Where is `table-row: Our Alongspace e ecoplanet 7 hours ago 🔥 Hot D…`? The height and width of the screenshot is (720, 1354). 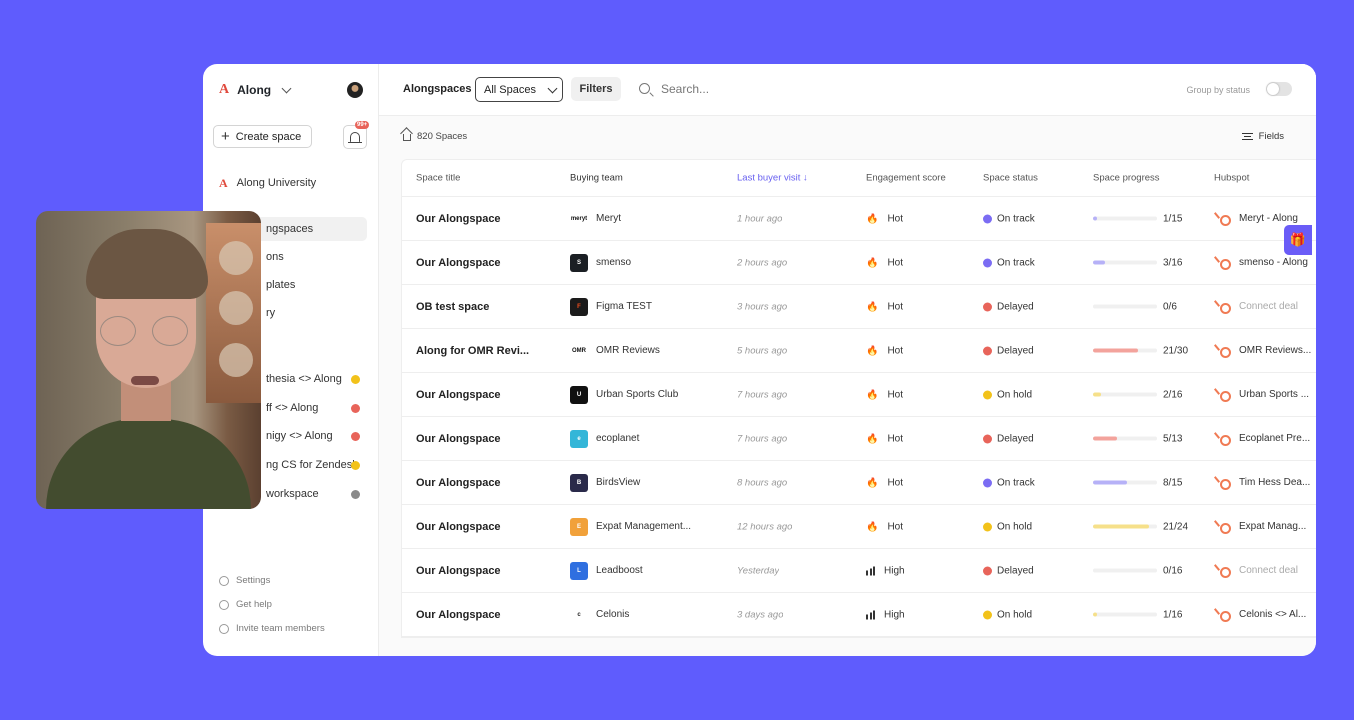 table-row: Our Alongspace e ecoplanet 7 hours ago 🔥 Hot D… is located at coordinates (859, 439).